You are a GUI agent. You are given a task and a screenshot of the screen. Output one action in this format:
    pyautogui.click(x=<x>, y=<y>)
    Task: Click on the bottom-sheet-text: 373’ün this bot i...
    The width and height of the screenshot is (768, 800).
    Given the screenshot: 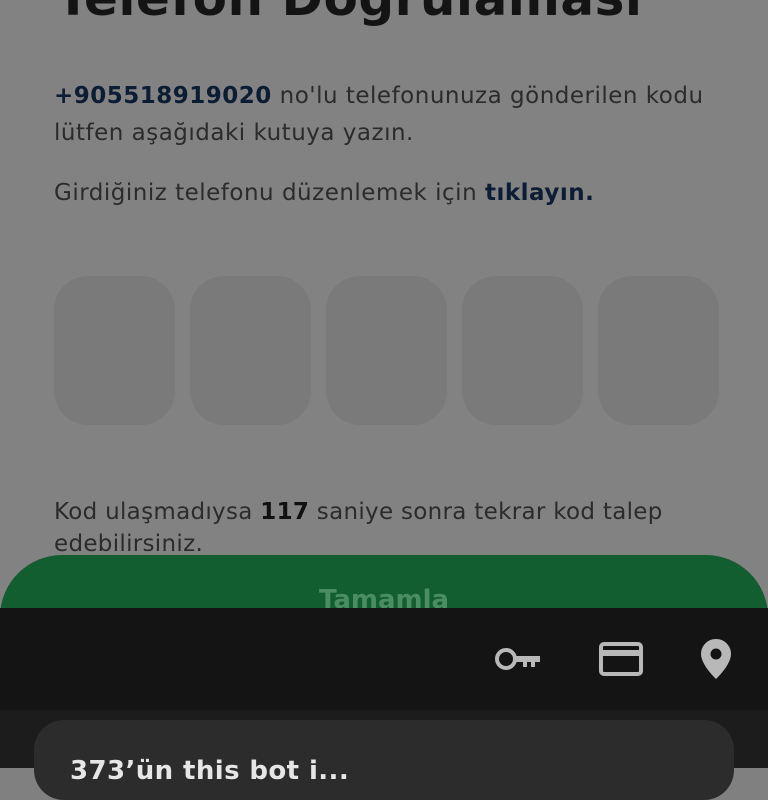 What is the action you would take?
    pyautogui.click(x=210, y=771)
    